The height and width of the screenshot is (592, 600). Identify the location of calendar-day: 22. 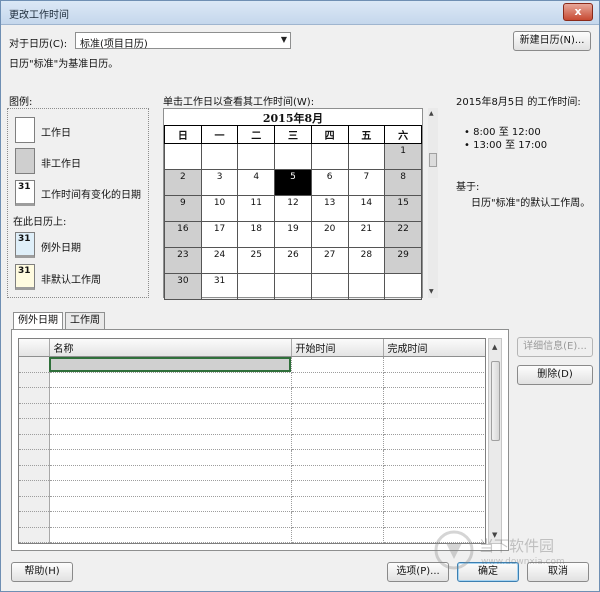
(403, 234).